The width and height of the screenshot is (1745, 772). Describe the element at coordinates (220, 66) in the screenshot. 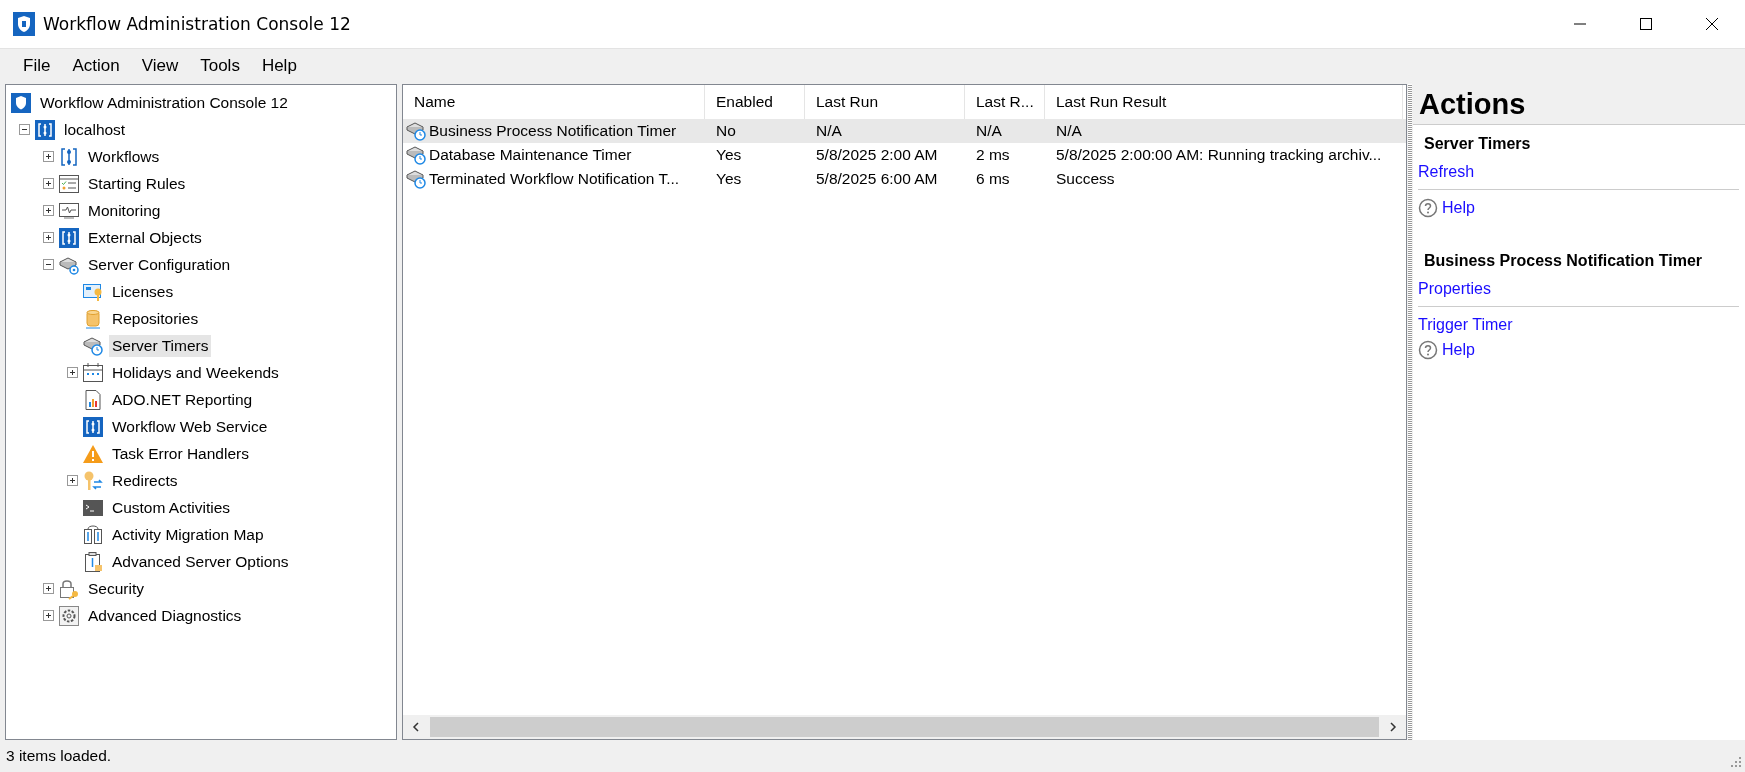

I see `menu-item: Tools` at that location.